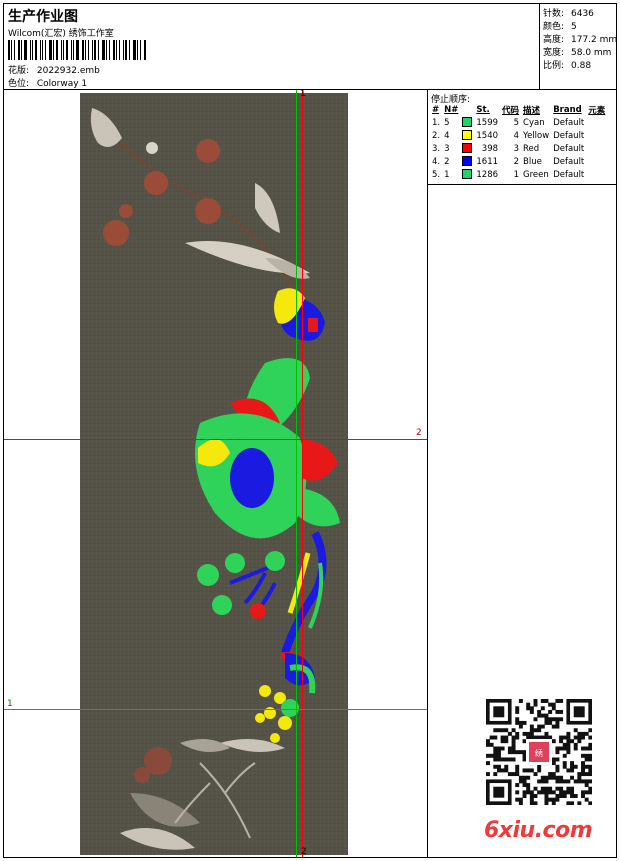  What do you see at coordinates (10, 704) in the screenshot?
I see `guide-label-left: 1` at bounding box center [10, 704].